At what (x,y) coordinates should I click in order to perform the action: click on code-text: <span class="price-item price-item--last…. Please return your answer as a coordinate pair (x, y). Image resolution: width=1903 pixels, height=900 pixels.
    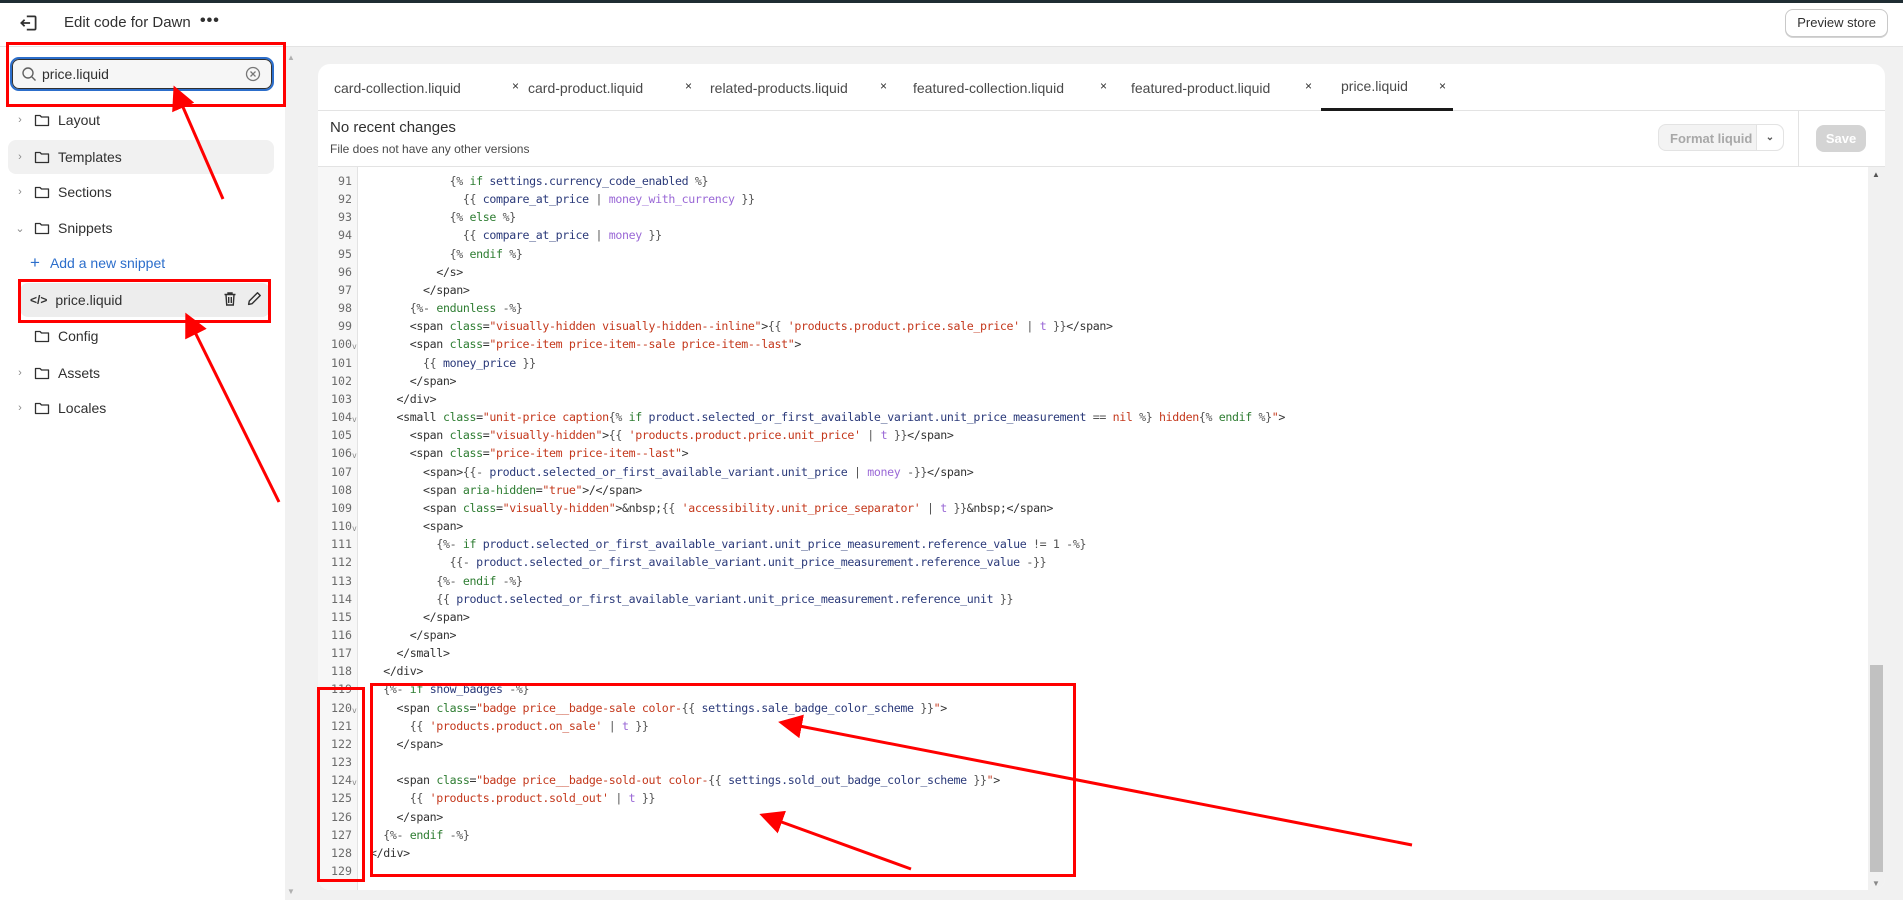
    Looking at the image, I should click on (549, 453).